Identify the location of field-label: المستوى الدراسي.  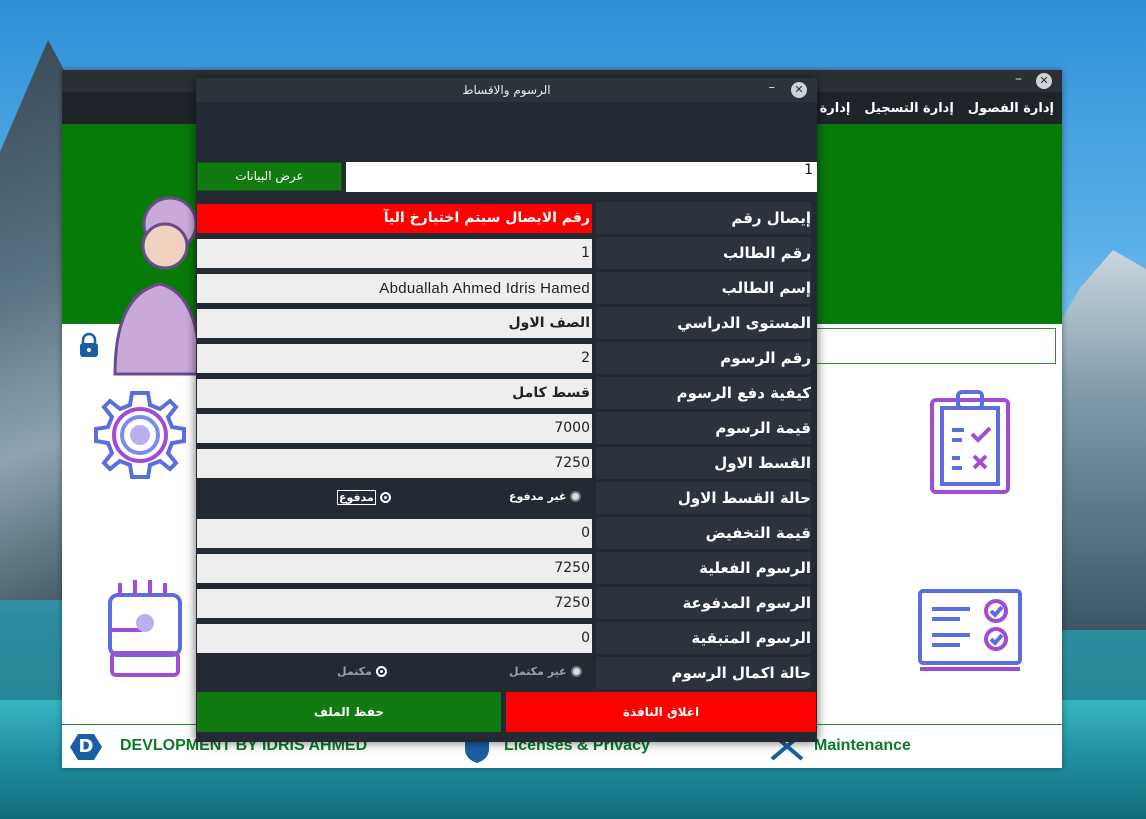
(703, 323).